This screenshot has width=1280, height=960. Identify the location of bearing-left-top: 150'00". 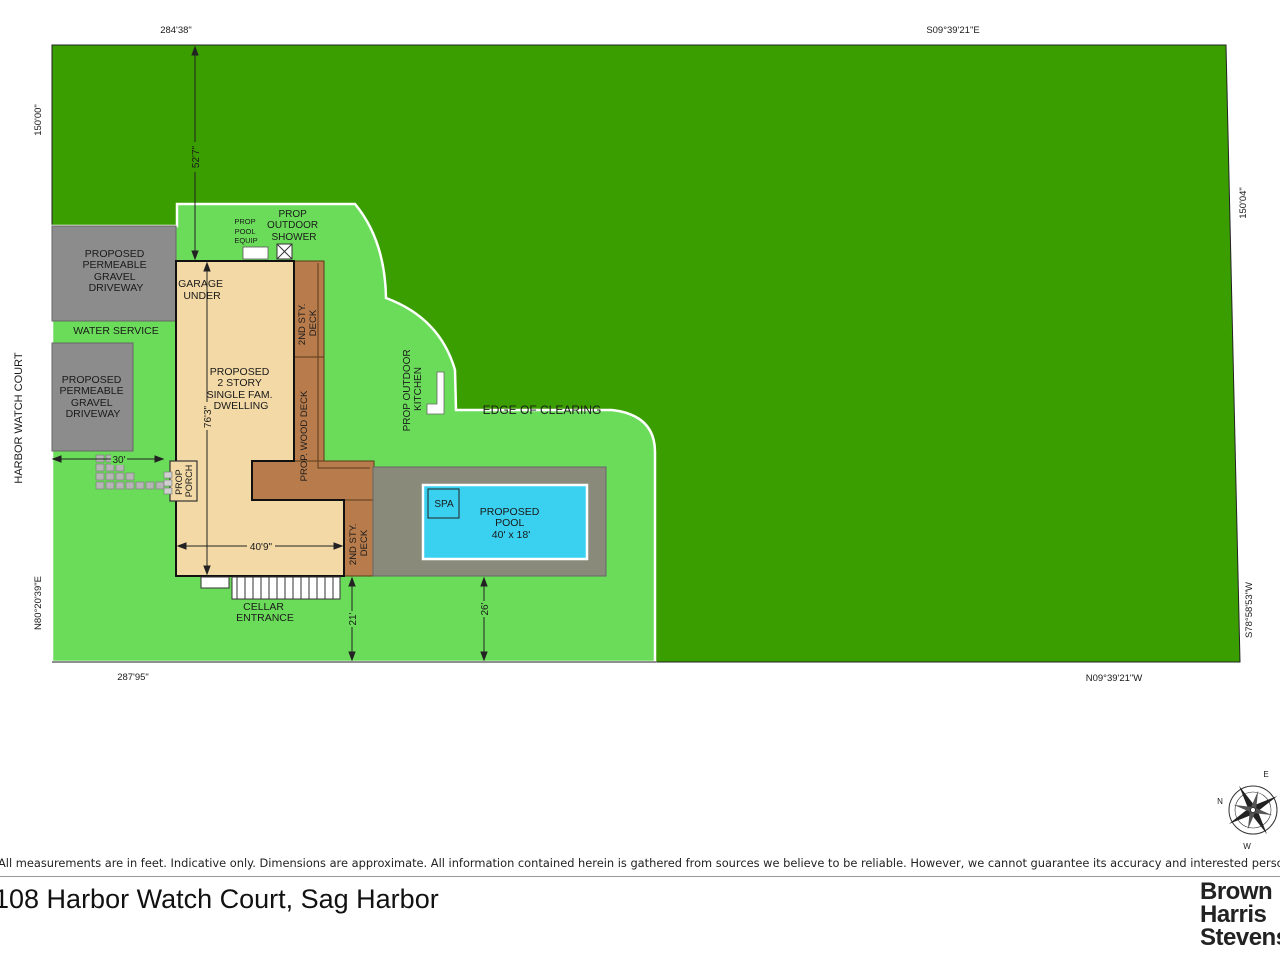
(38, 120).